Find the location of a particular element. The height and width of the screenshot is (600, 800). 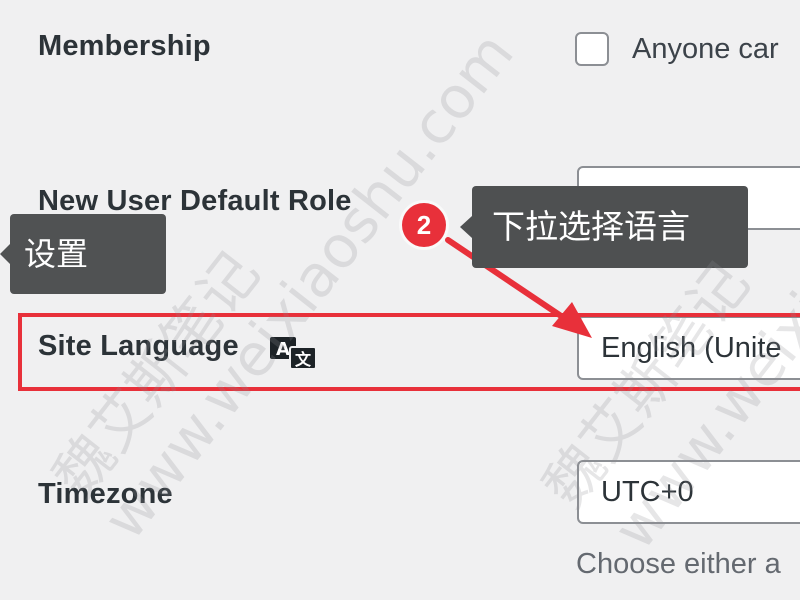

timezone-description: Choose either a is located at coordinates (678, 564).